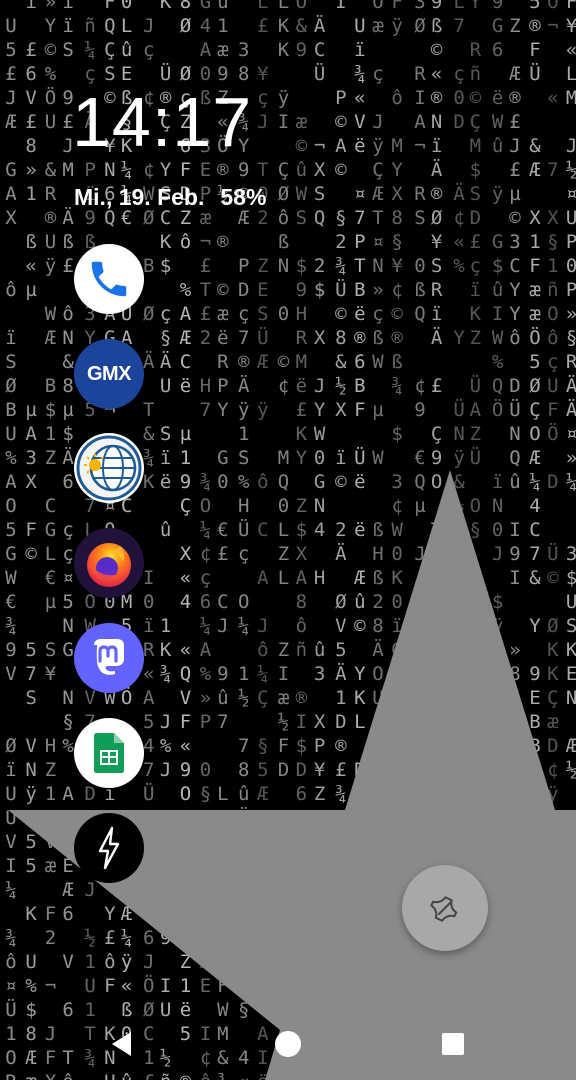  I want to click on nav-home-button, so click(288, 1044).